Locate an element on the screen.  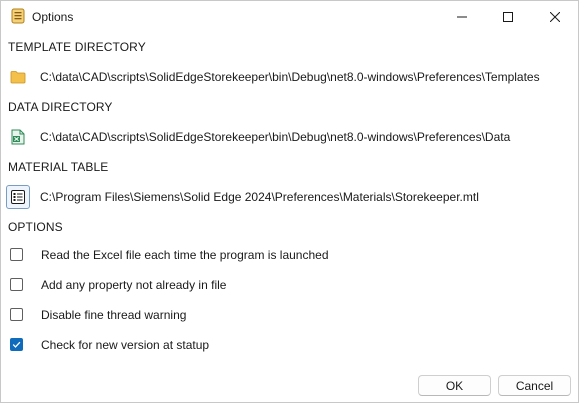
title-bar: Options is located at coordinates (289, 16).